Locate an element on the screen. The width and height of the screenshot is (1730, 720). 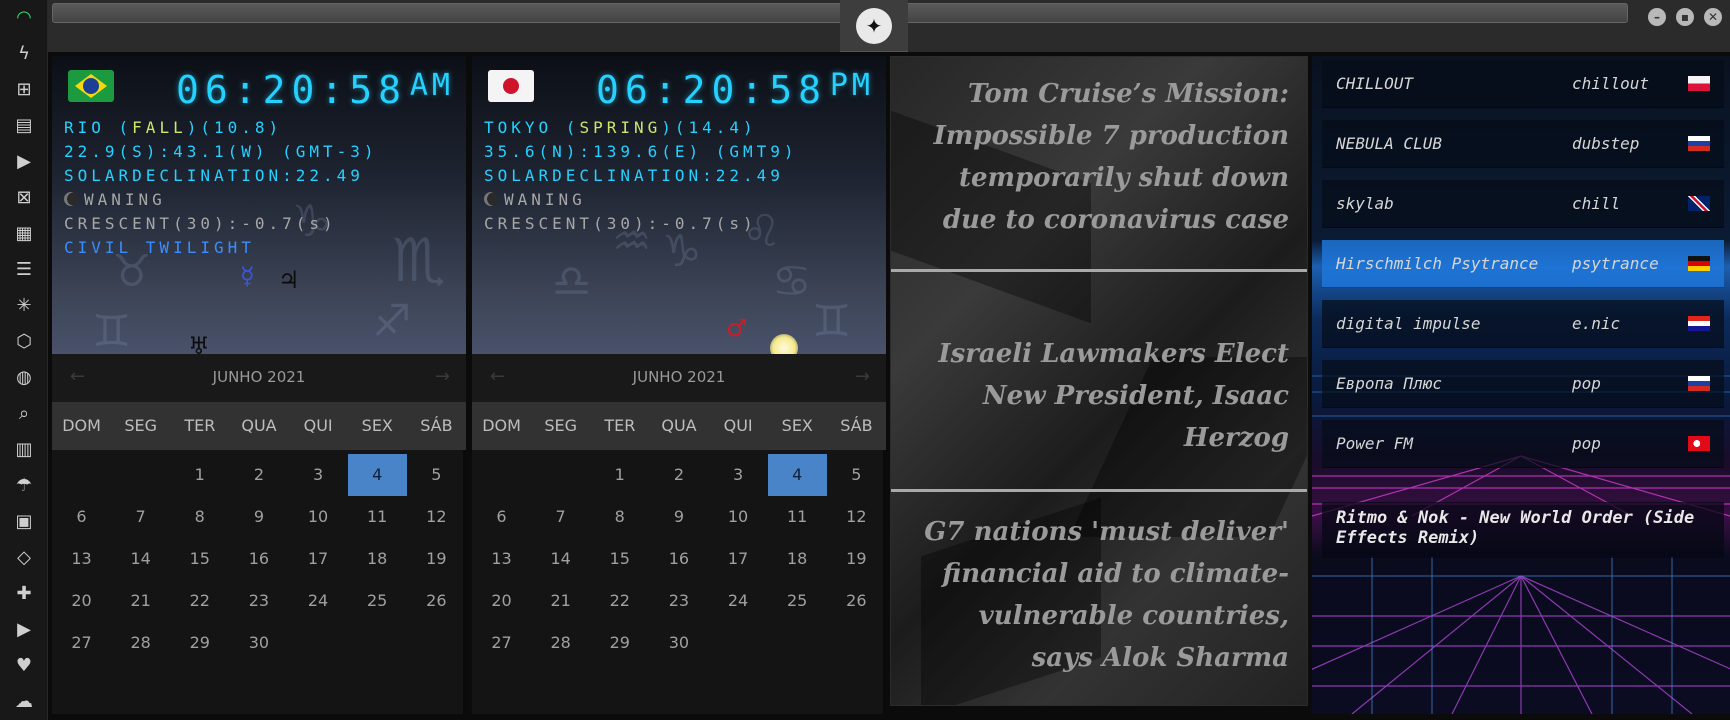
hexagon-icon: ⬡ is located at coordinates (24, 342).